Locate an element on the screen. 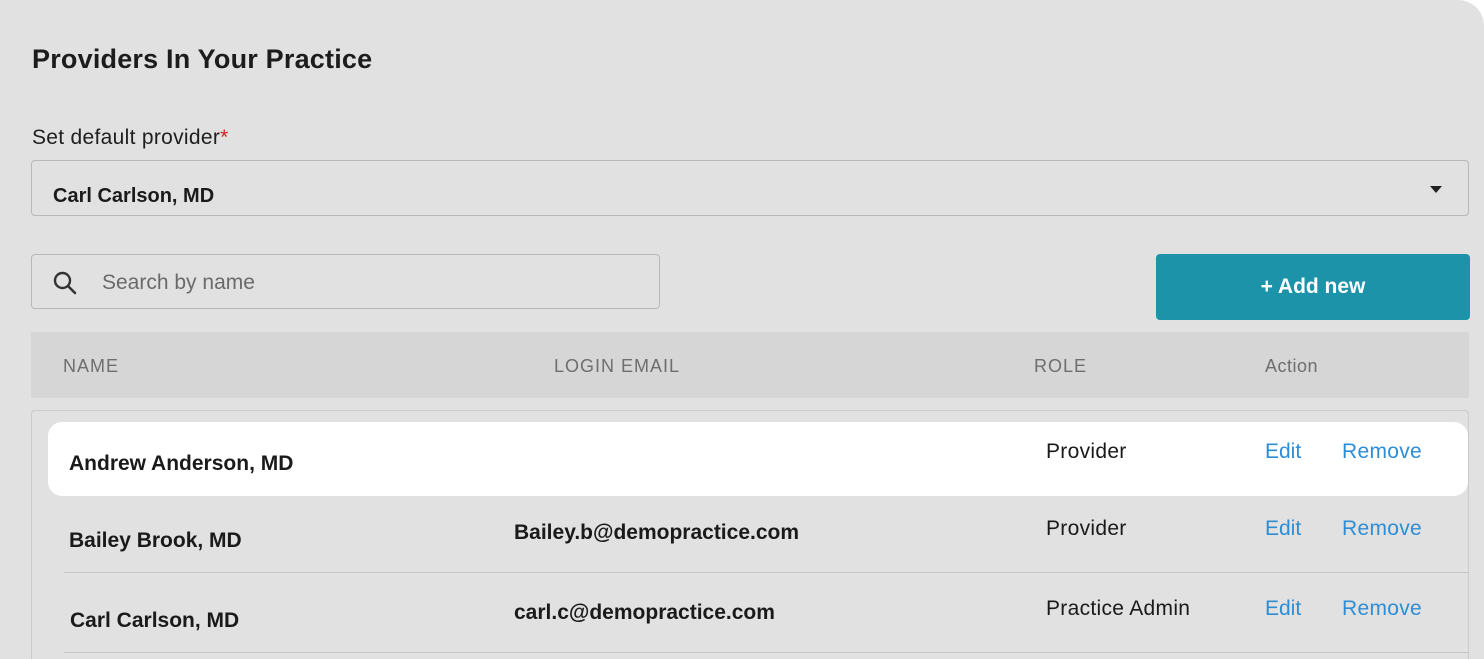  provider-email: carl.c@demopractice.com is located at coordinates (644, 612).